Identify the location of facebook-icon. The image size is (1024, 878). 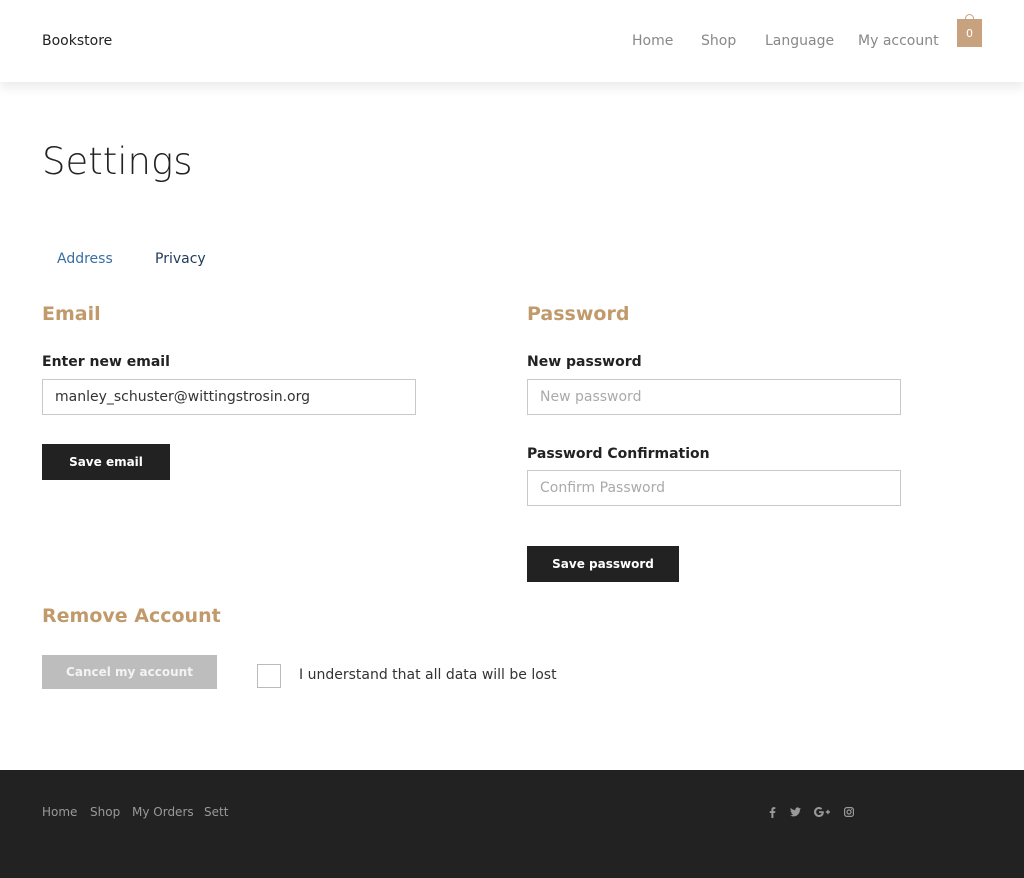
(772, 812).